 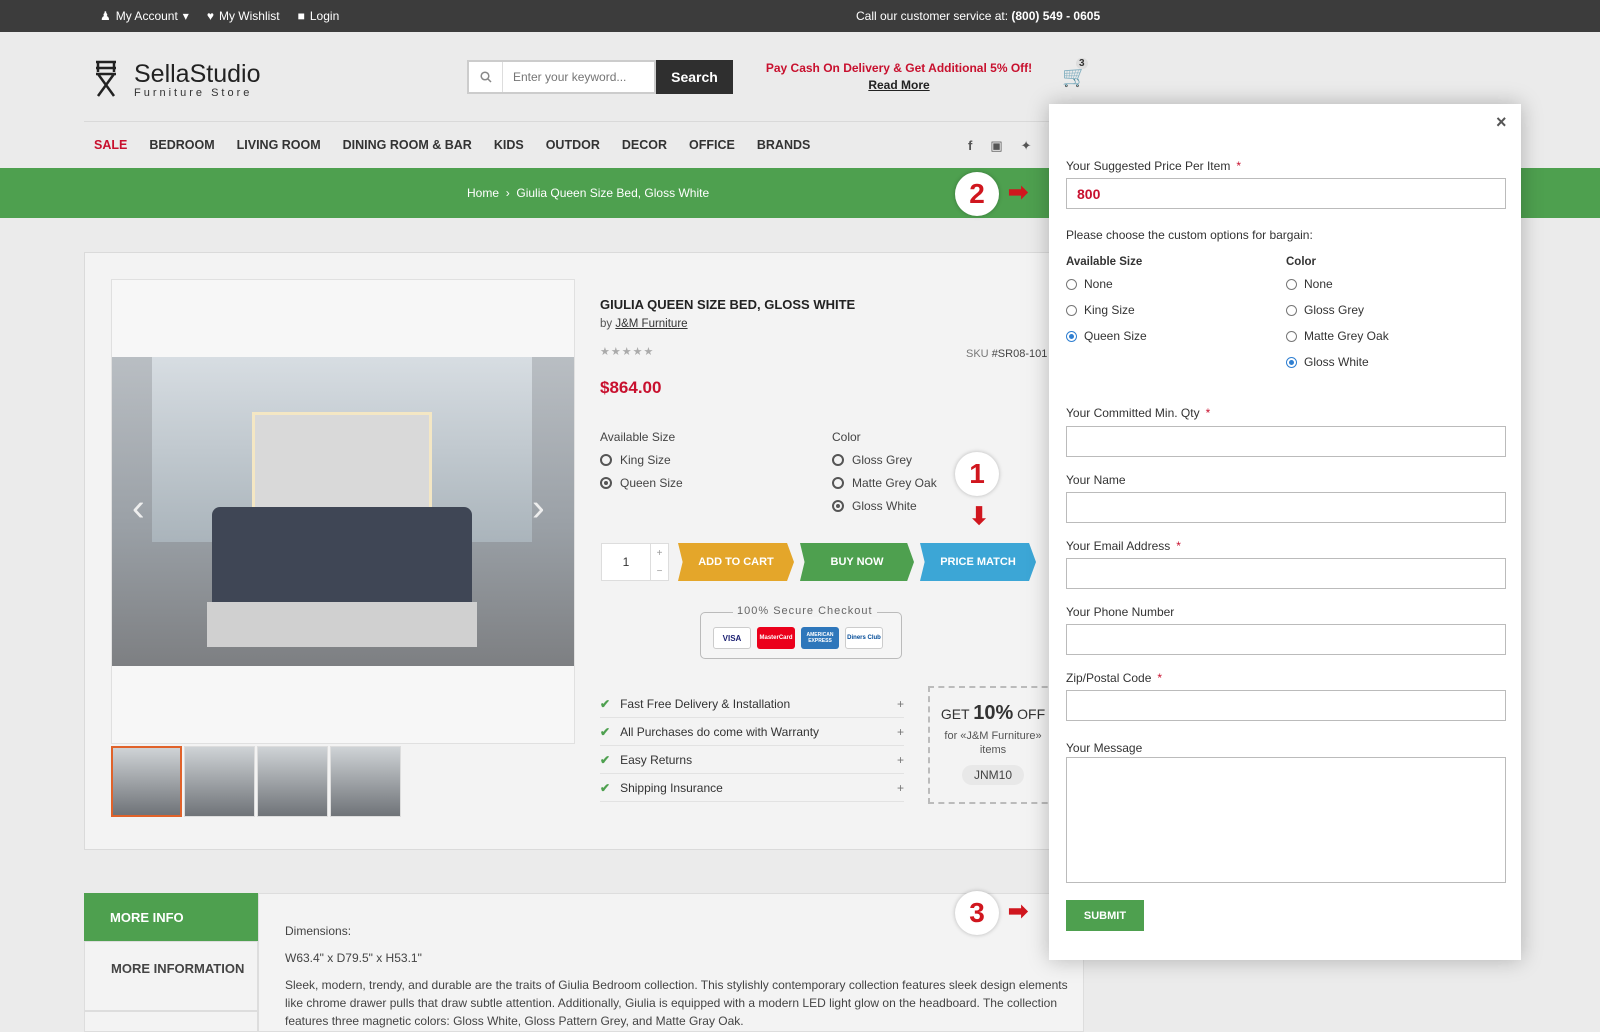 I want to click on my-account-link: ♟ My Account ▾, so click(x=144, y=16).